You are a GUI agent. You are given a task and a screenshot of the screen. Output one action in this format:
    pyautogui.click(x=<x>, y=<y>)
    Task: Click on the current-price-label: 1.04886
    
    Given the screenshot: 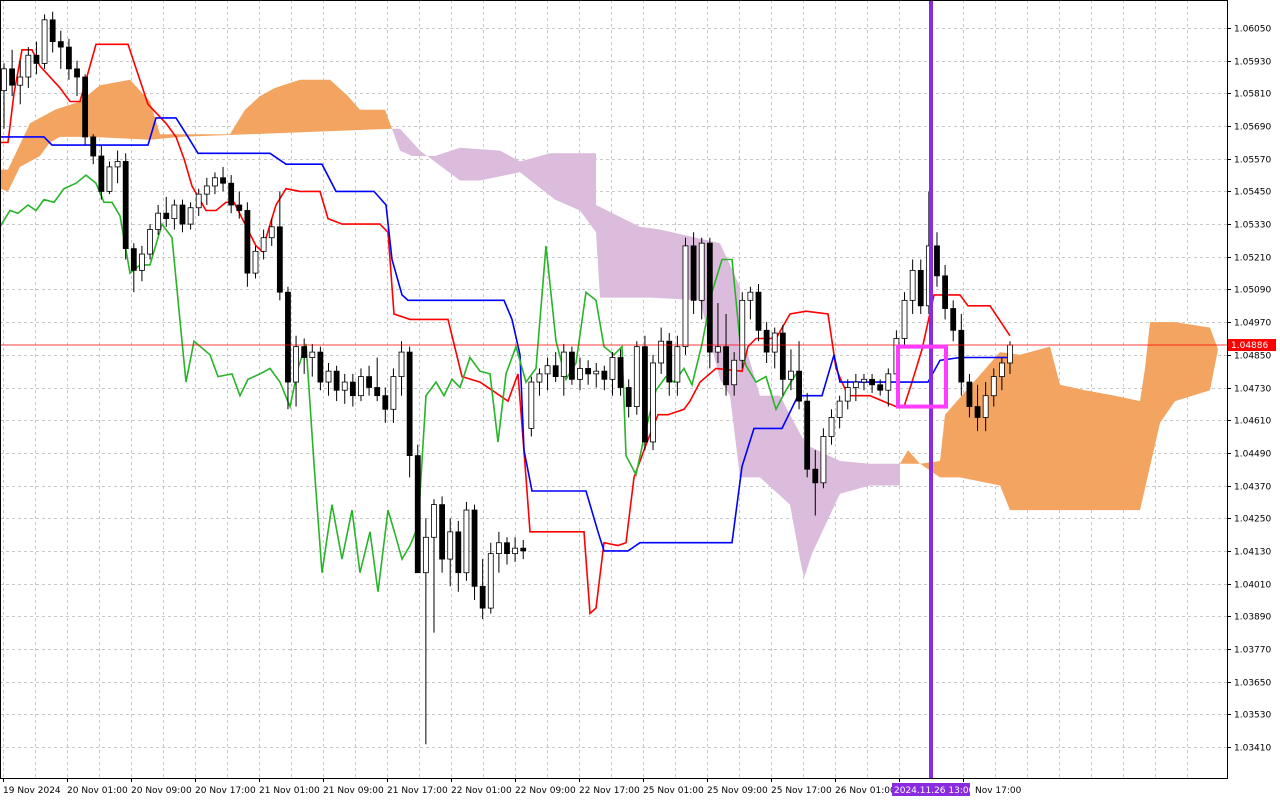 What is the action you would take?
    pyautogui.click(x=1249, y=346)
    